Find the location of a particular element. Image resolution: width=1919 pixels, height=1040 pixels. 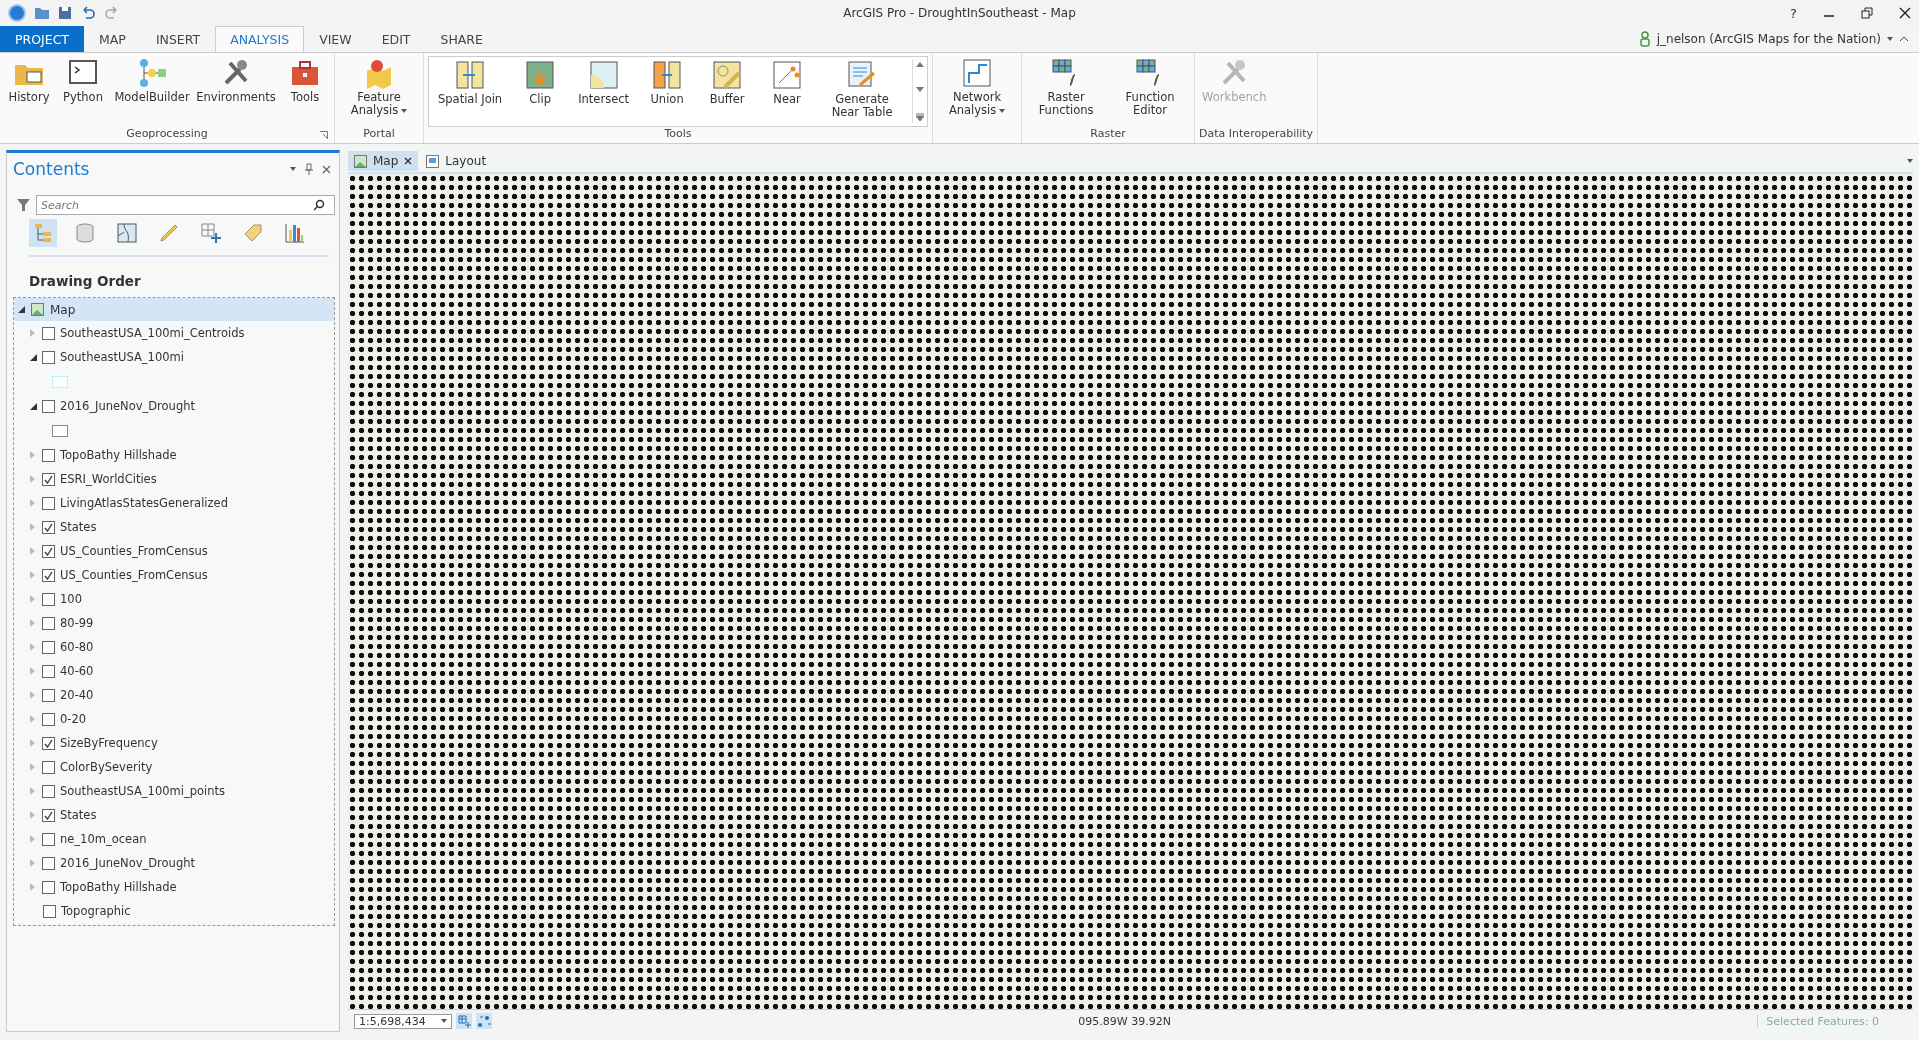

ribbon-tool-button: Spatial Join is located at coordinates (470, 82).